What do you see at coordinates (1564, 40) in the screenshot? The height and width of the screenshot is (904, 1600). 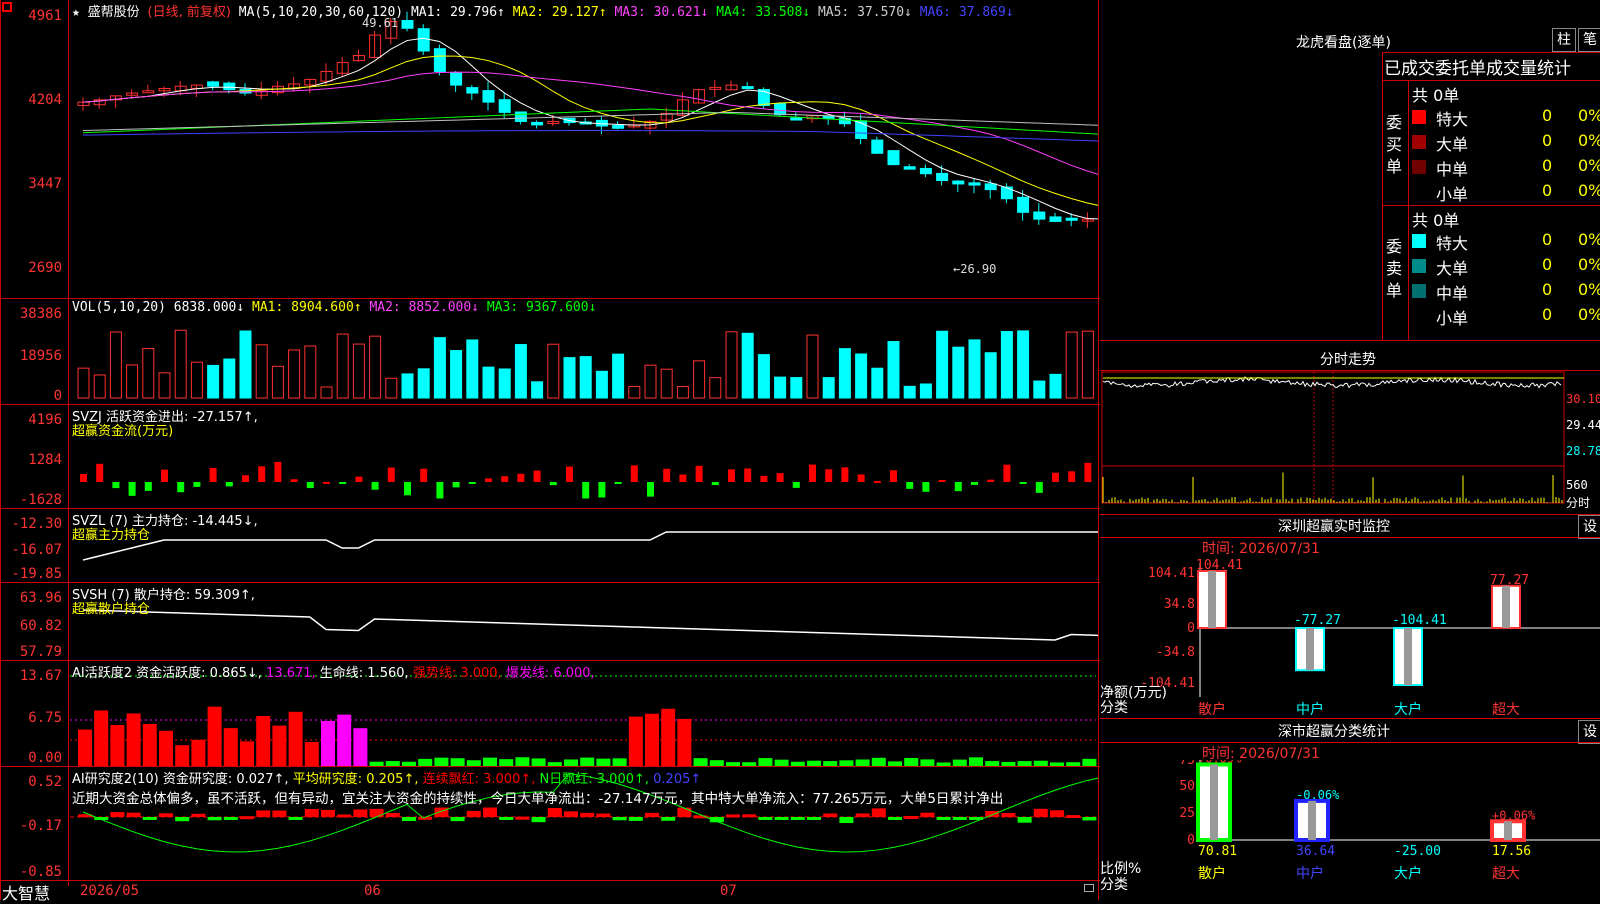 I see `bar-mode-button: 柱` at bounding box center [1564, 40].